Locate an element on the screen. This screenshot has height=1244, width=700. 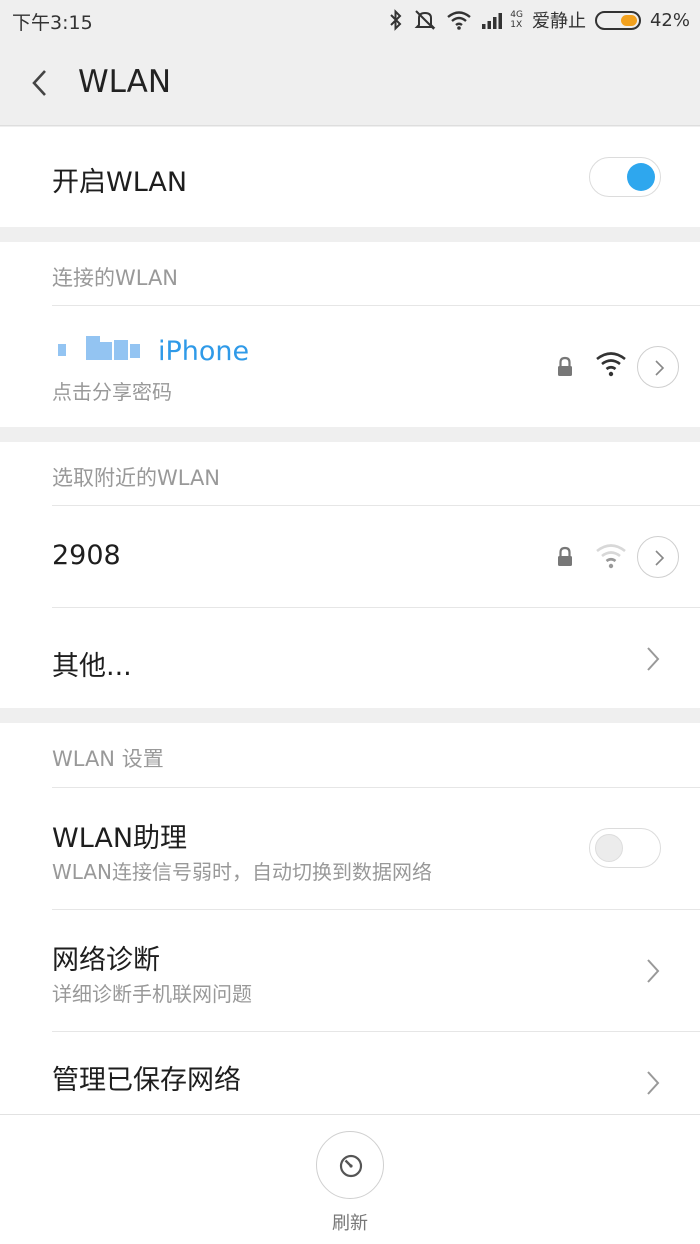
wifi-signal-weak-icon is located at coordinates (611, 556).